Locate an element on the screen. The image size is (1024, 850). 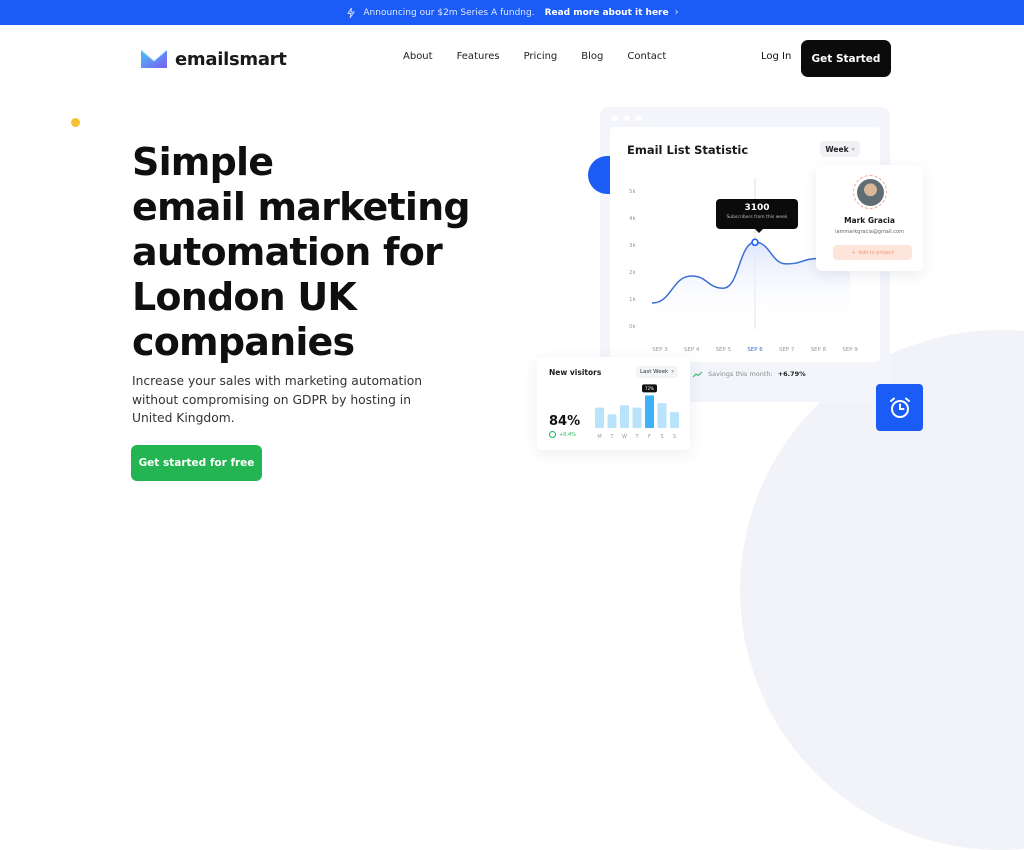
period-value: Week is located at coordinates (837, 149).